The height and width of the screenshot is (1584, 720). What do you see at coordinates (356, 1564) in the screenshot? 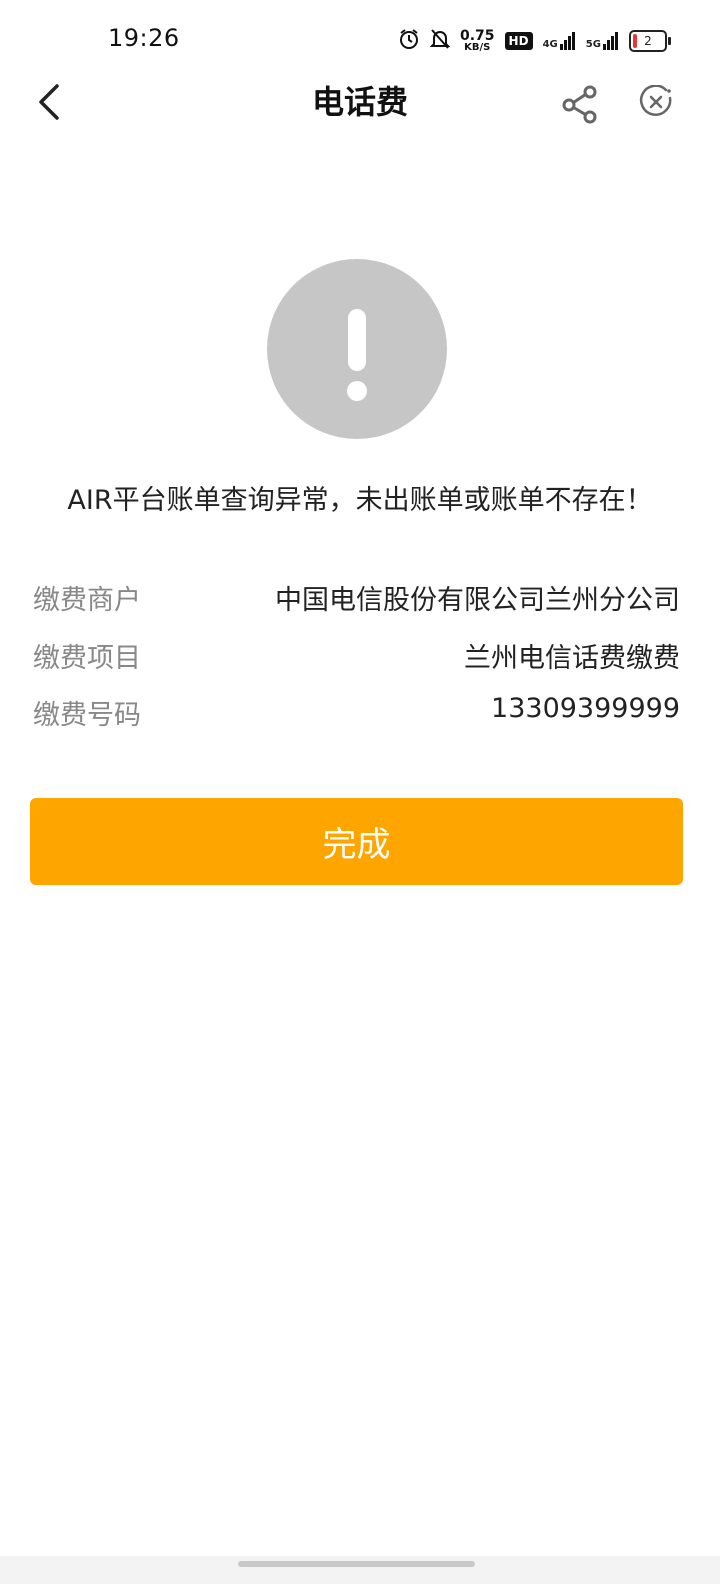
I see `home-indicator` at bounding box center [356, 1564].